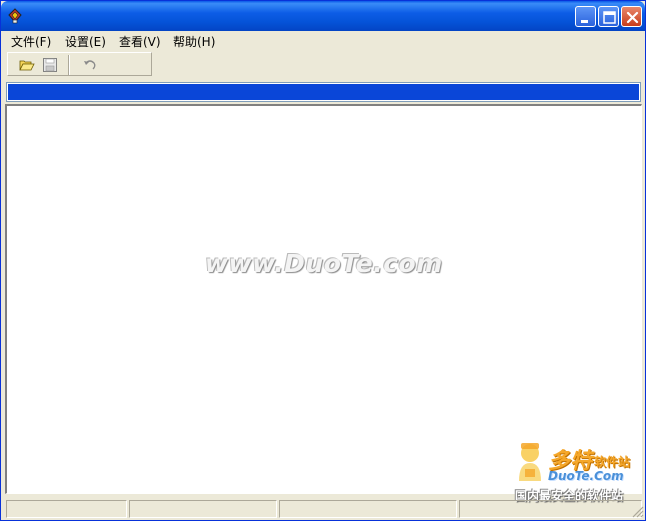 The image size is (646, 521). I want to click on undo-button, so click(90, 65).